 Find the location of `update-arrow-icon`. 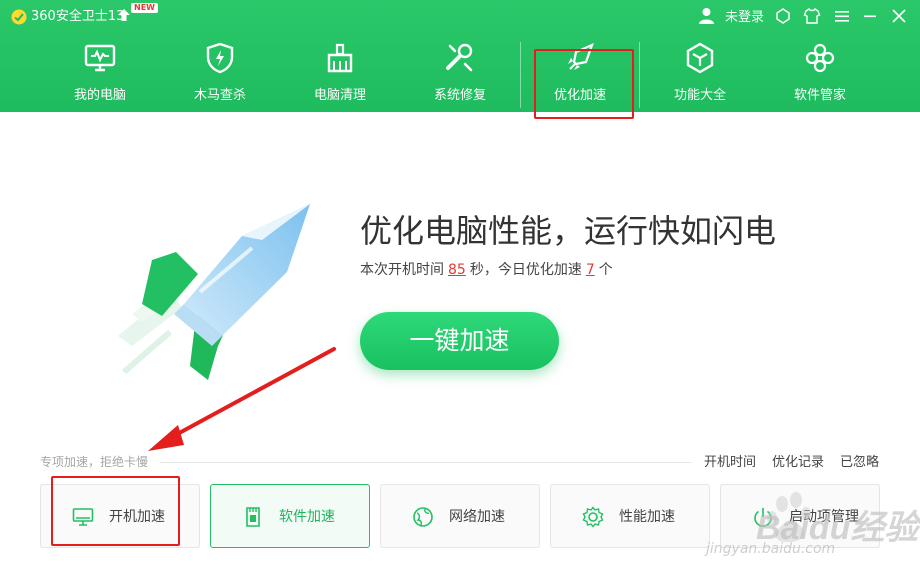

update-arrow-icon is located at coordinates (124, 15).